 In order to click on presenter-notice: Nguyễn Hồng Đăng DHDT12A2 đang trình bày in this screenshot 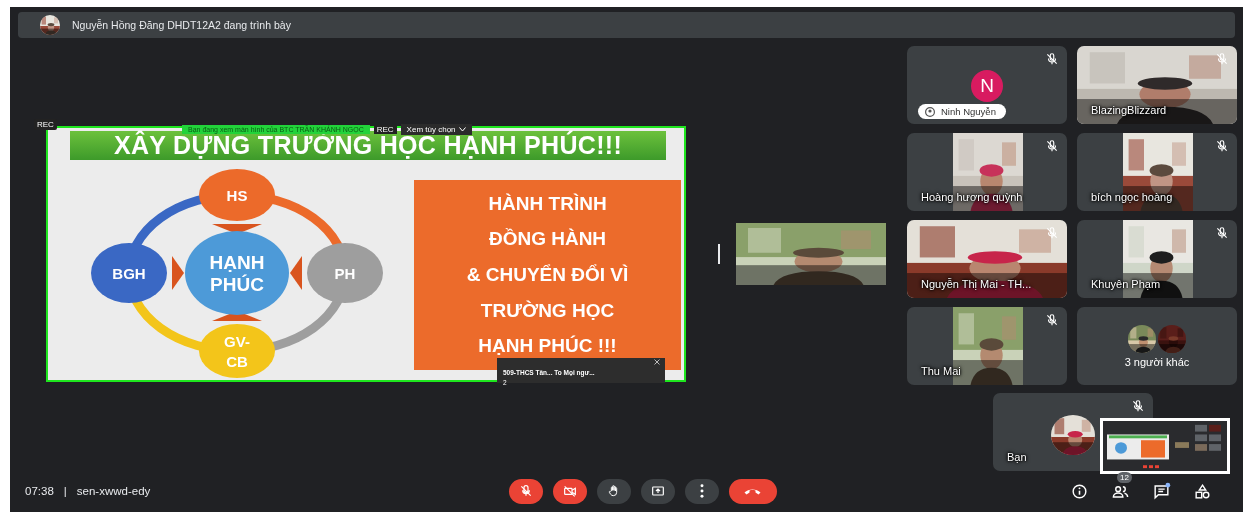, I will do `click(181, 25)`.